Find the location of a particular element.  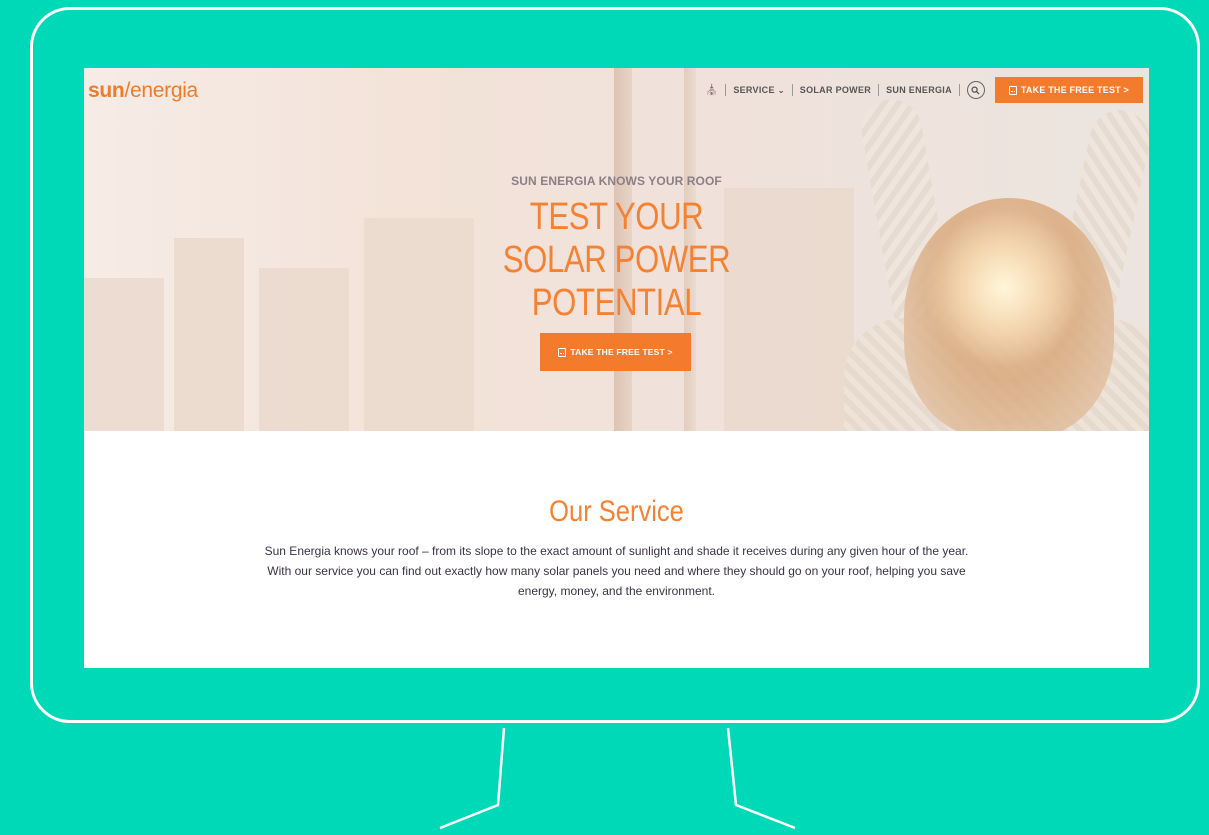

hero-kicker: SUN ENERGIA KNOWS YOUR ROOF is located at coordinates (616, 181).